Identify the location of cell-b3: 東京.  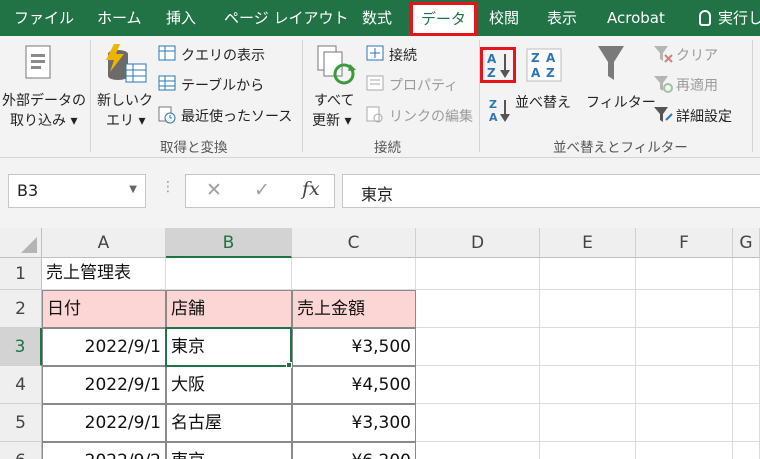
(229, 347).